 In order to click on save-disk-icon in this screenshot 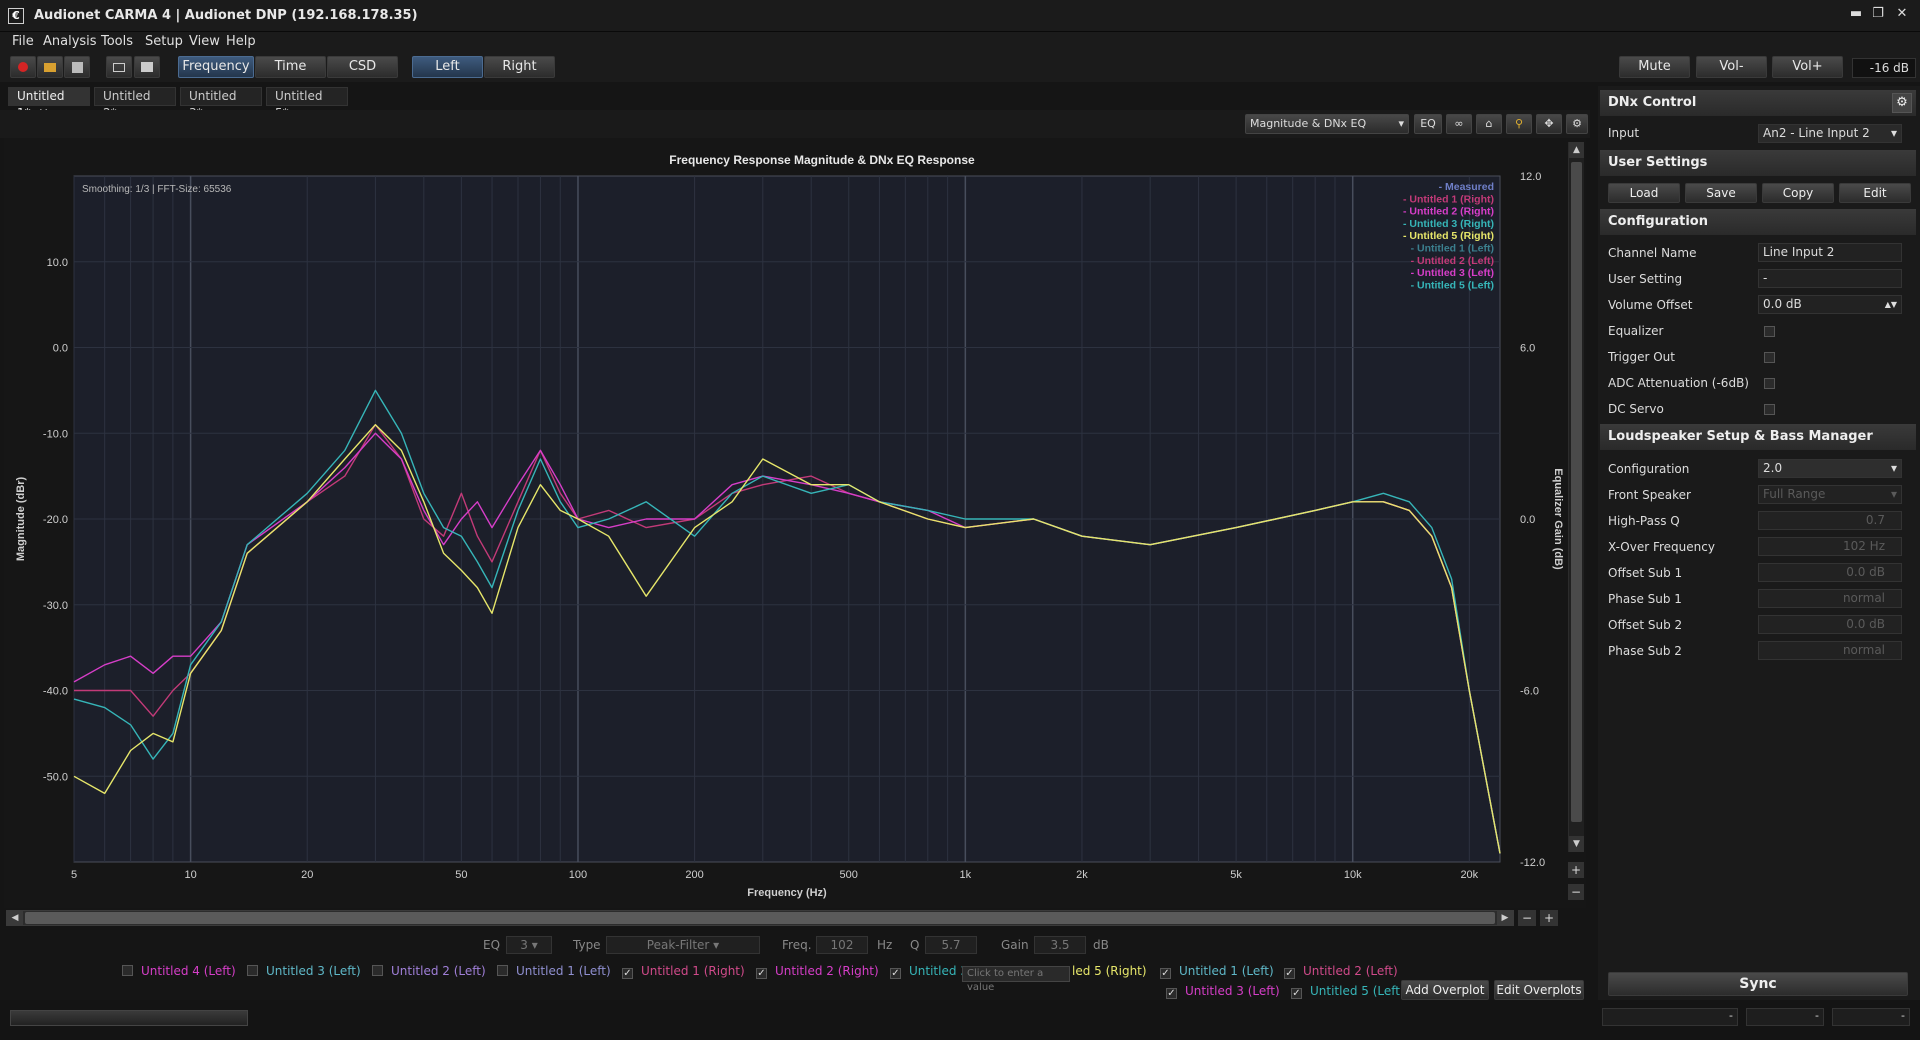, I will do `click(77, 67)`.